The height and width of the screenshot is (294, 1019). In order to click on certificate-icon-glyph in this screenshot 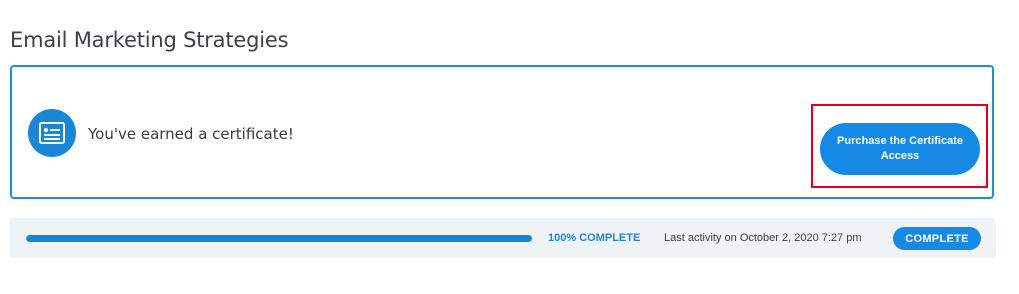, I will do `click(52, 133)`.